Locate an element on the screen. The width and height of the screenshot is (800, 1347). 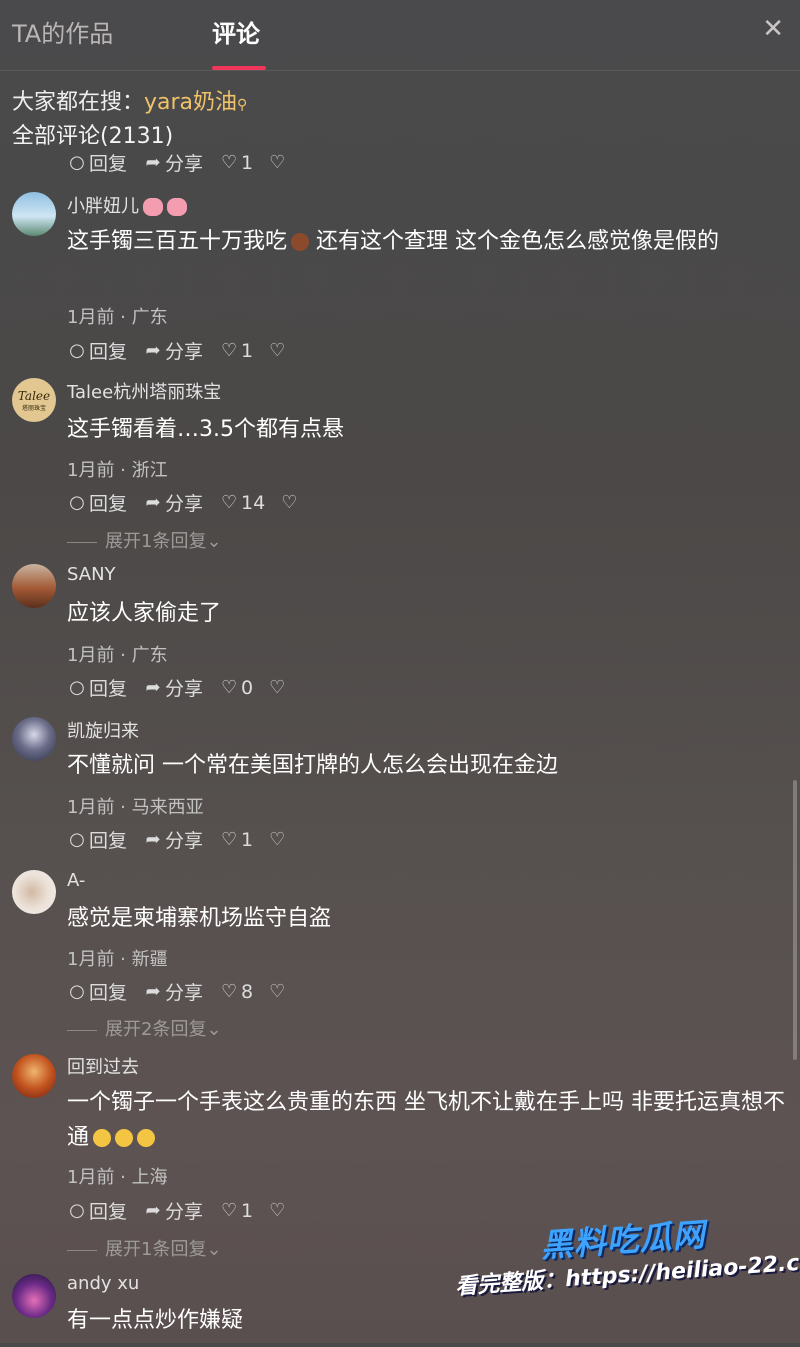
comment-text: 这手镯三百五十万我吃 还有这个查理 这个金色怎么感觉像是假的 is located at coordinates (393, 241).